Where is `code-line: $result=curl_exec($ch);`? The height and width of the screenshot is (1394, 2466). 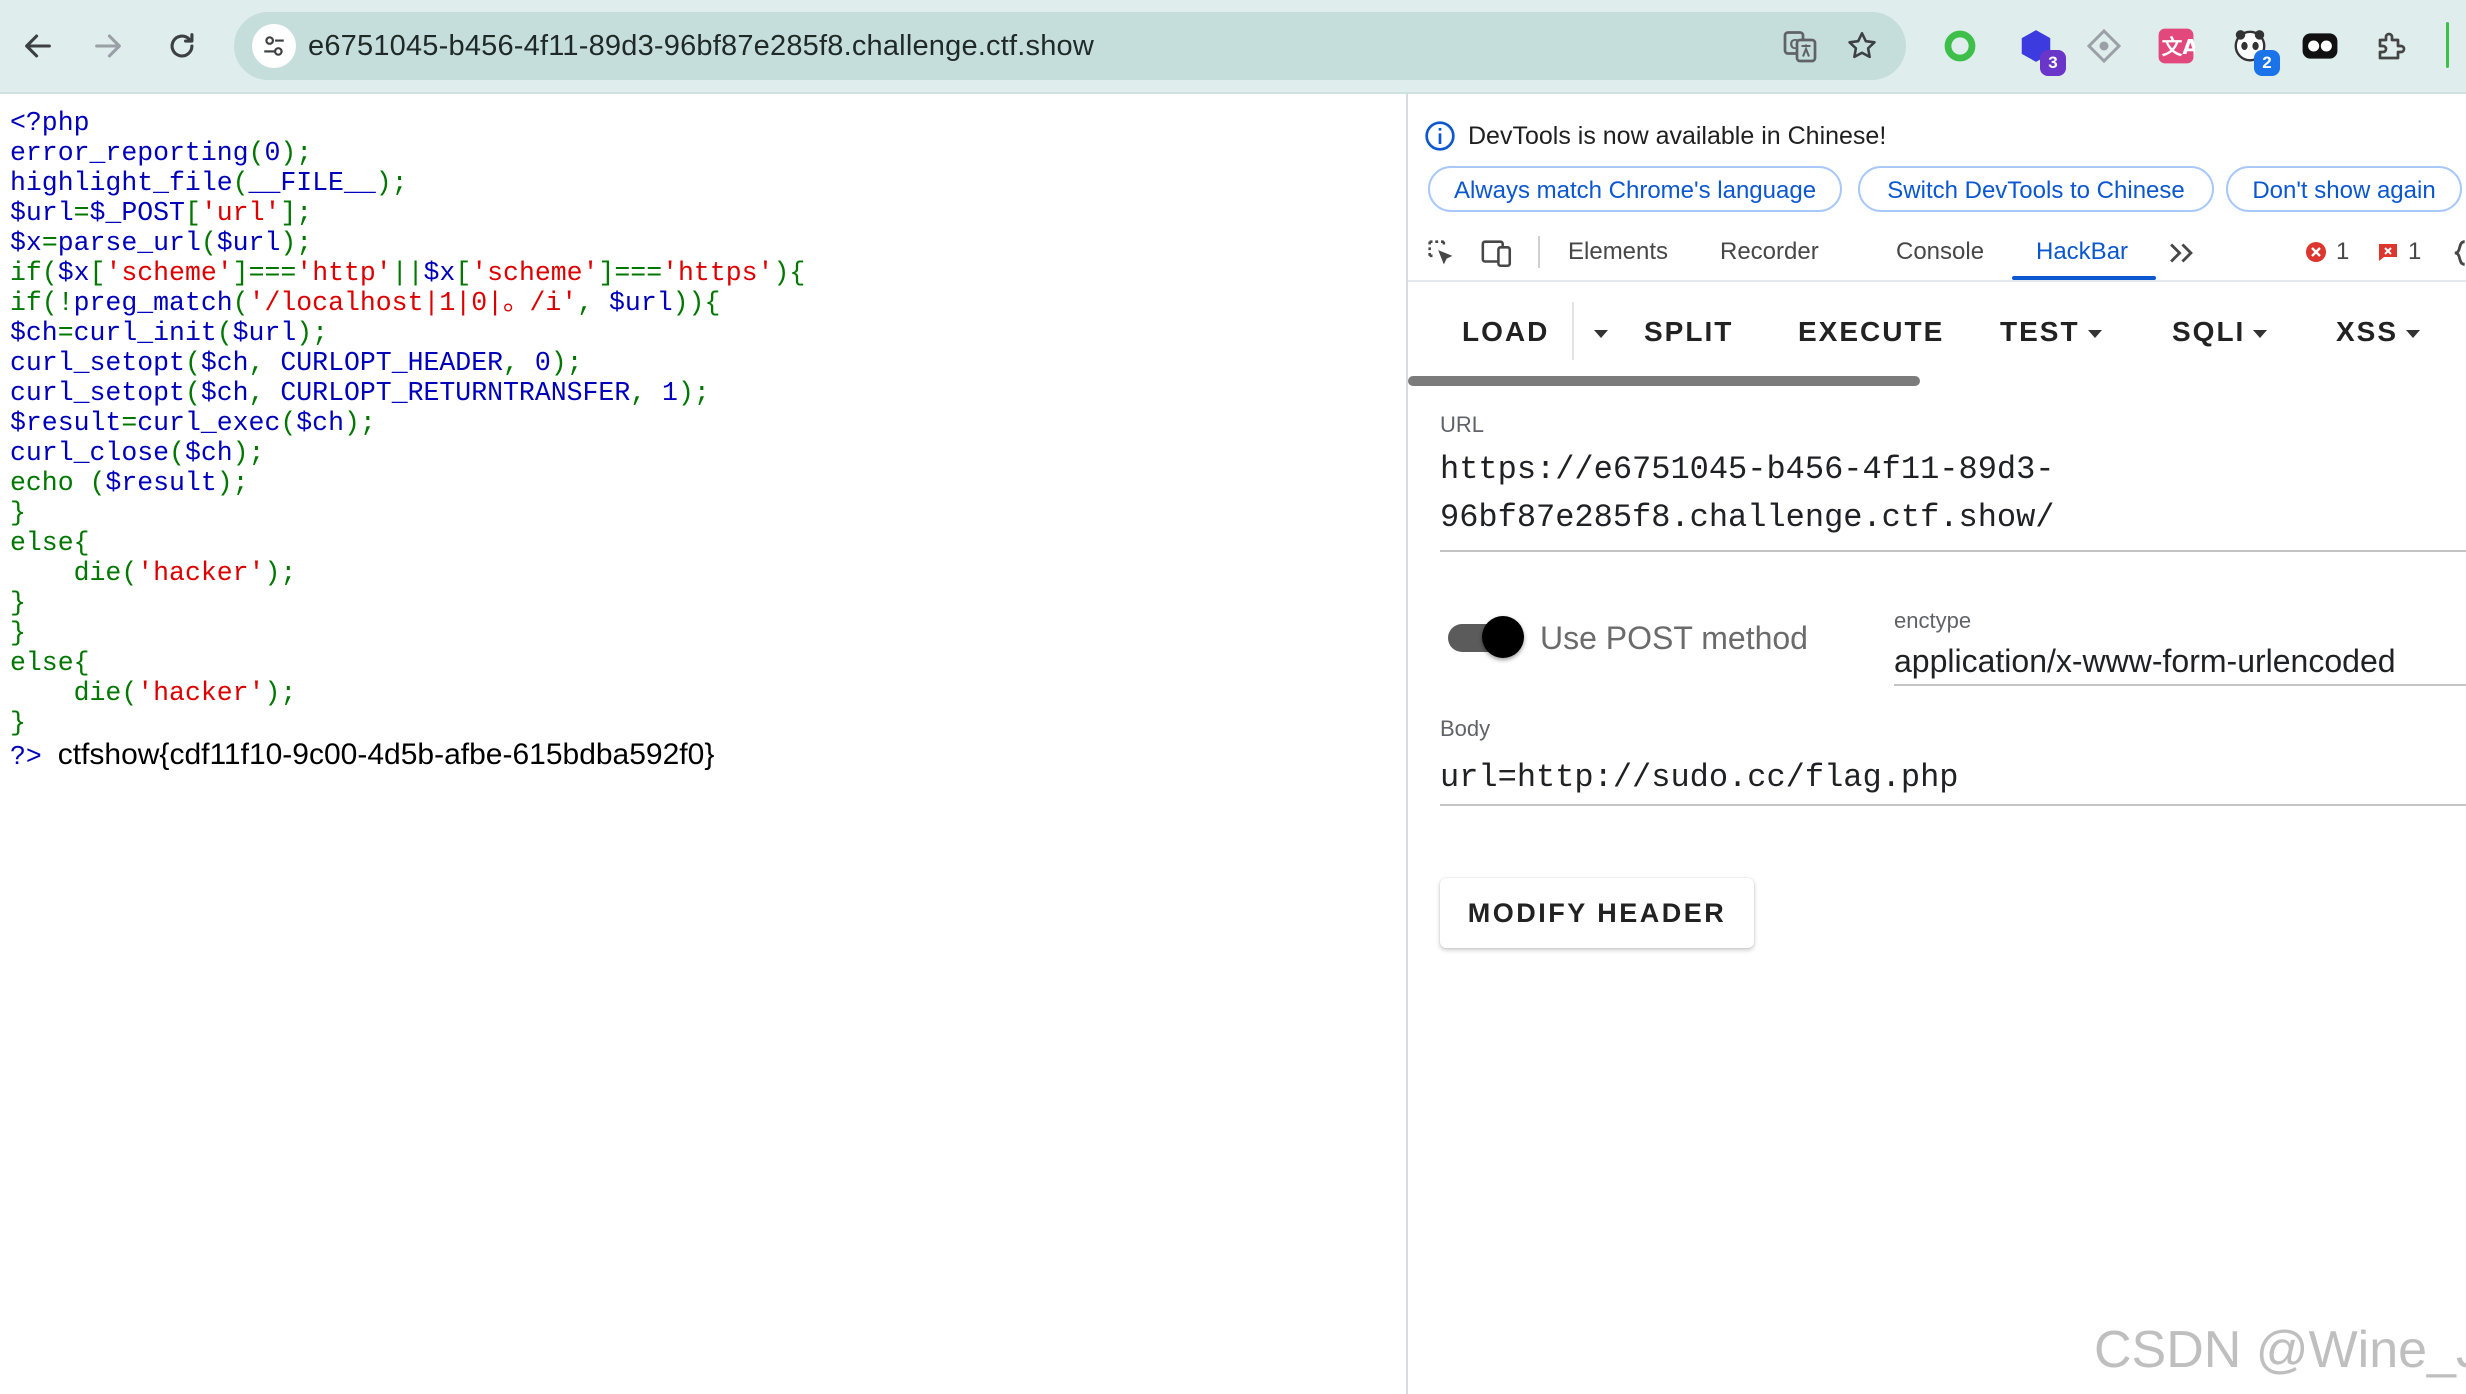
code-line: $result=curl_exec($ch); is located at coordinates (193, 423).